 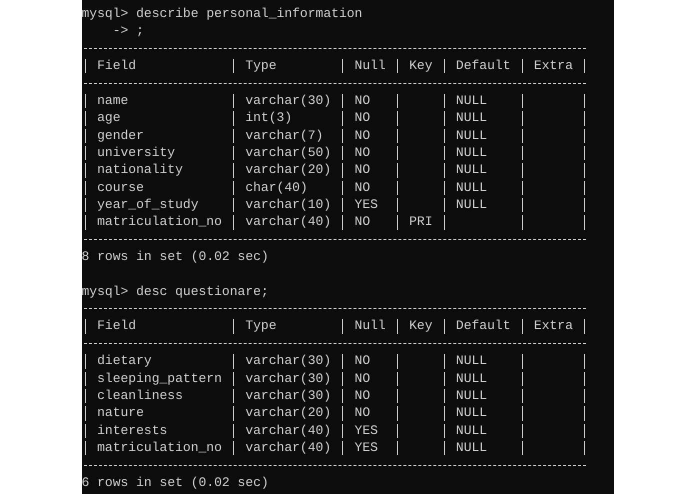 I want to click on result-summary: 6 rows in set (0.02 sec), so click(x=175, y=482).